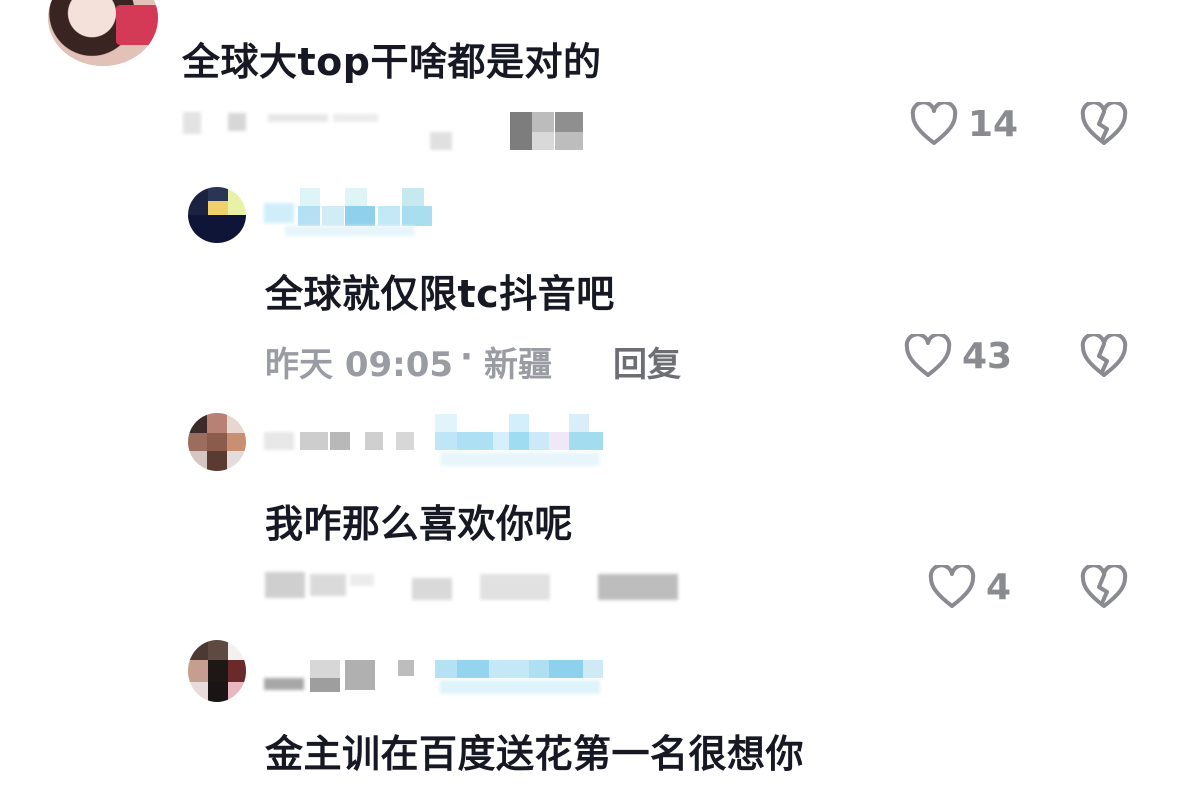  Describe the element at coordinates (535, 754) in the screenshot. I see `comment-text: 金主训在百度送花第一名很想你` at that location.